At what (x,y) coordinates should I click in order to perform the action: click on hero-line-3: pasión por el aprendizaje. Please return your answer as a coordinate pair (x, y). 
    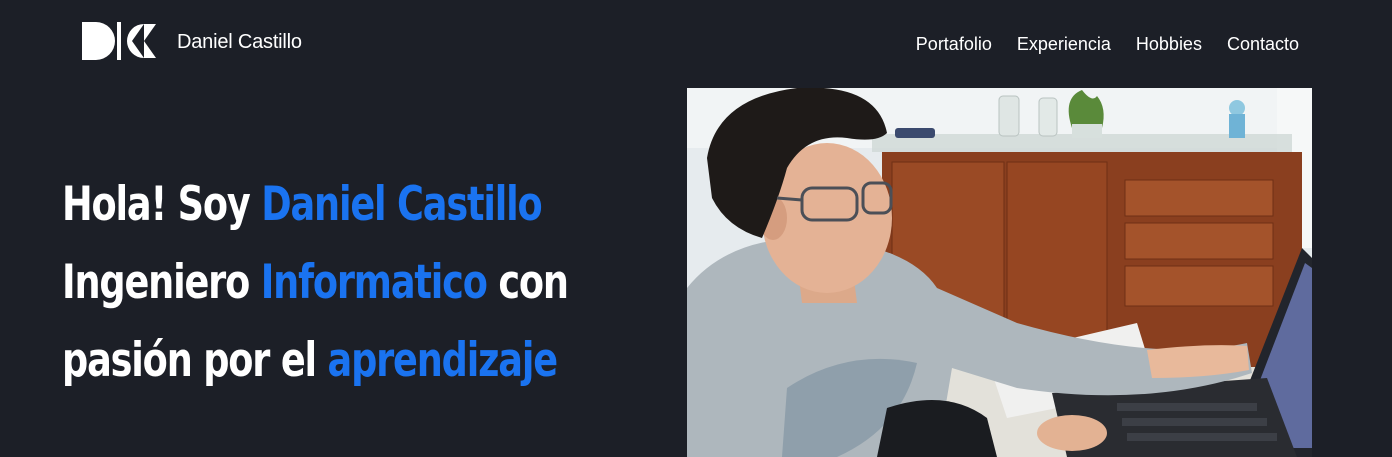
    Looking at the image, I should click on (315, 361).